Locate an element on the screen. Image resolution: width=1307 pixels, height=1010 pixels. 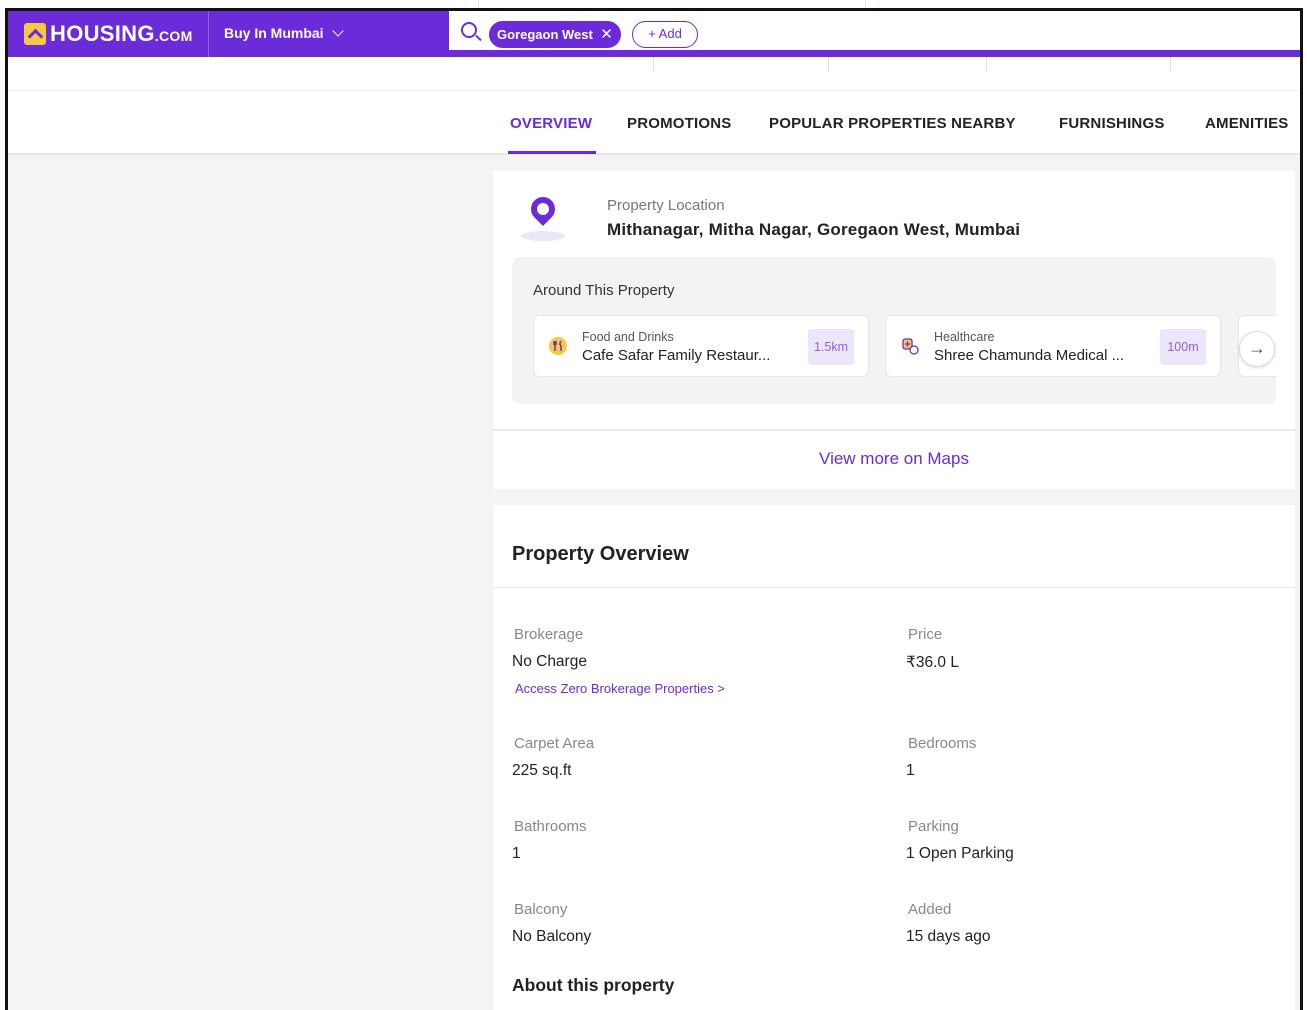
secondary-bar is located at coordinates (654, 74).